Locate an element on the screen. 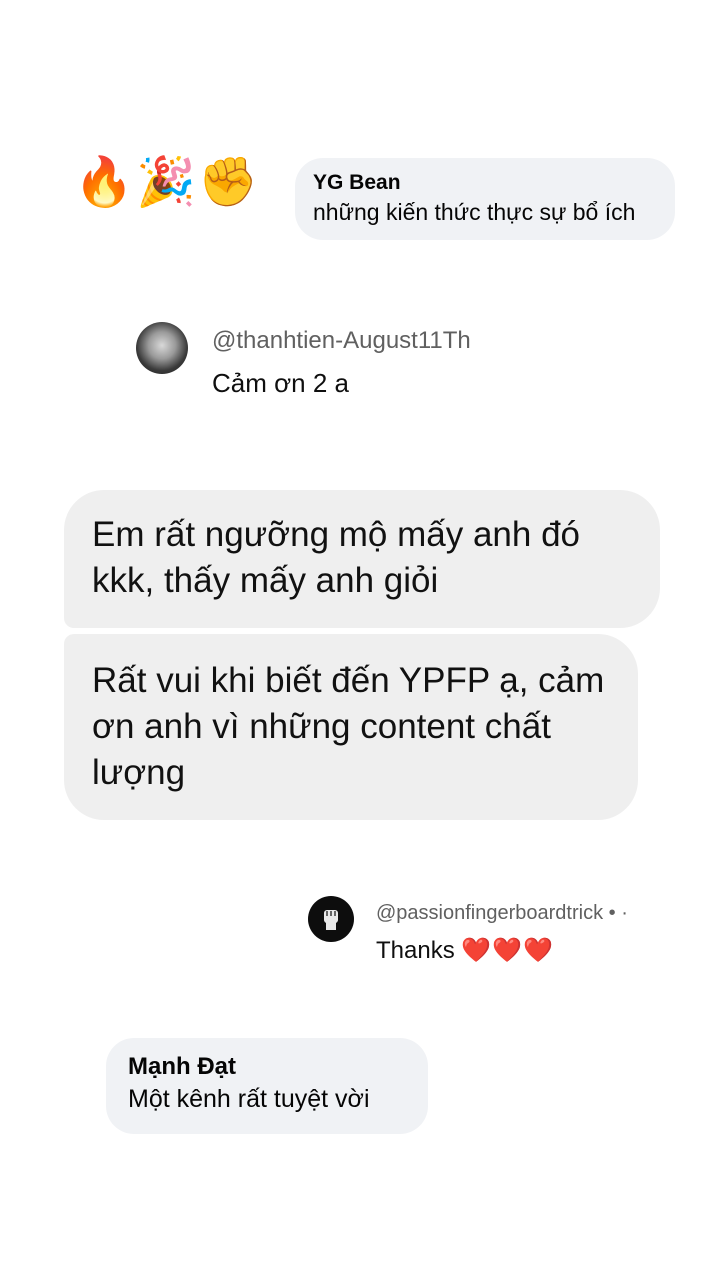 The height and width of the screenshot is (1280, 720). reply-handle: @thanhtien-August11Th is located at coordinates (341, 341).